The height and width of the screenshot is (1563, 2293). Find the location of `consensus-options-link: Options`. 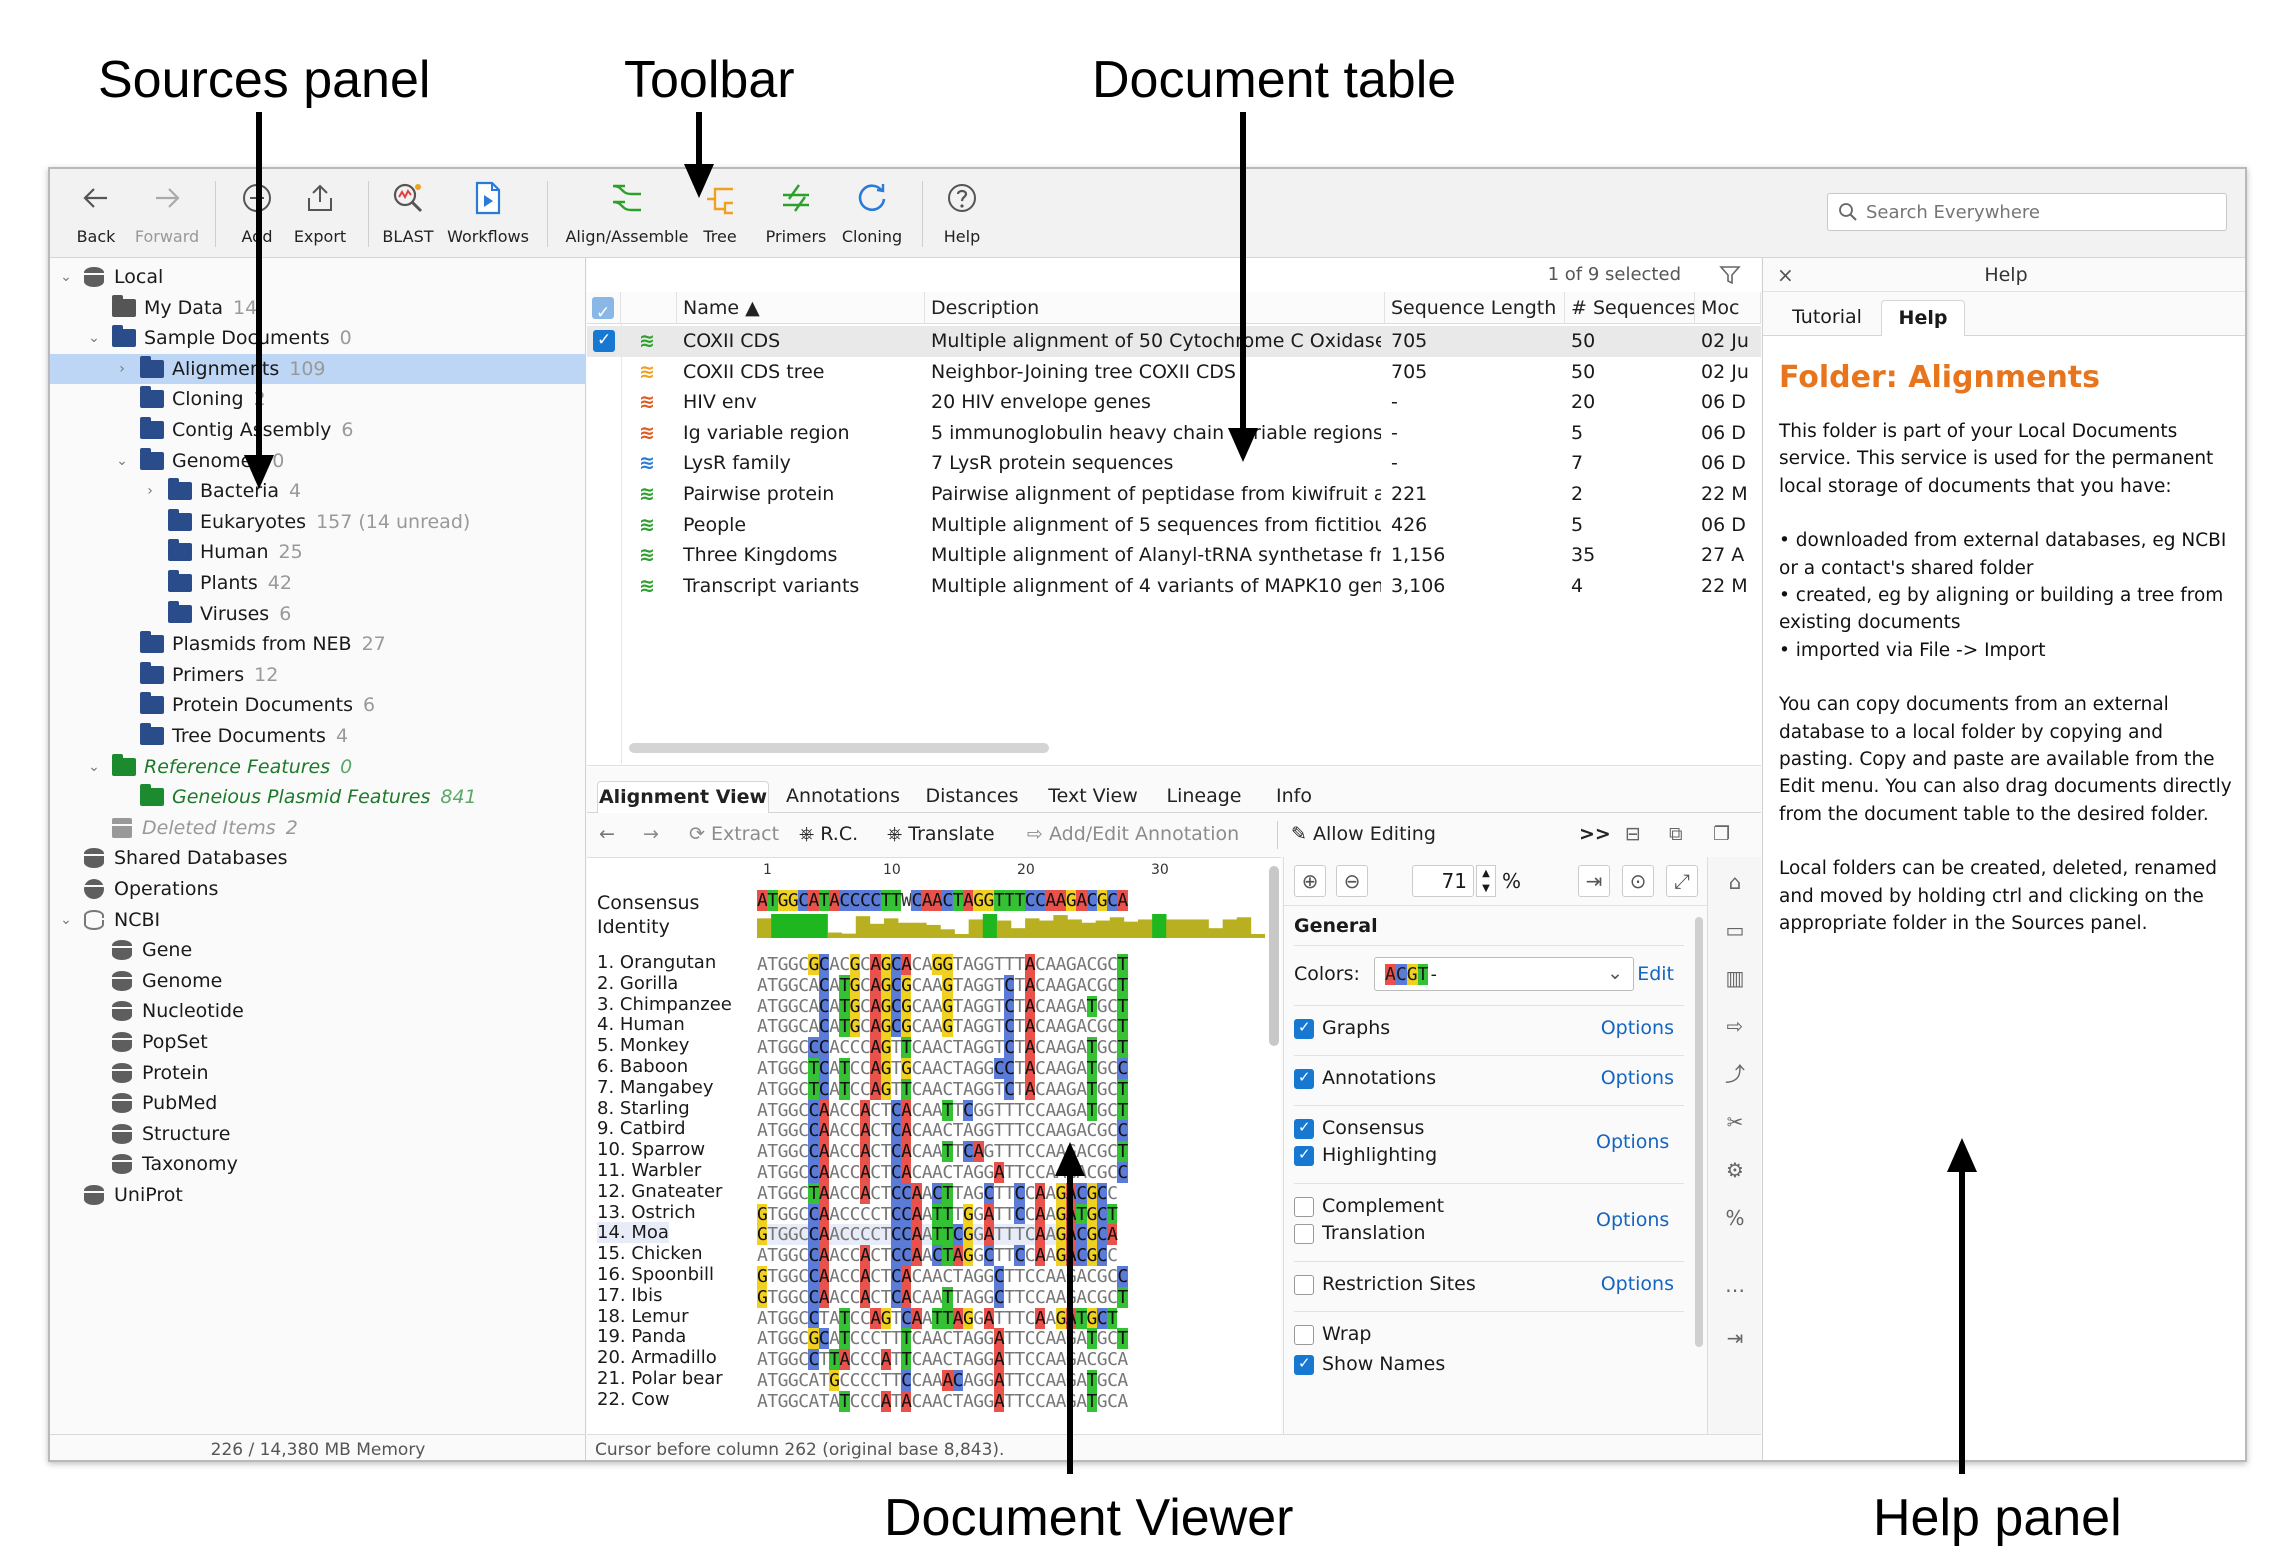

consensus-options-link: Options is located at coordinates (1632, 1142).